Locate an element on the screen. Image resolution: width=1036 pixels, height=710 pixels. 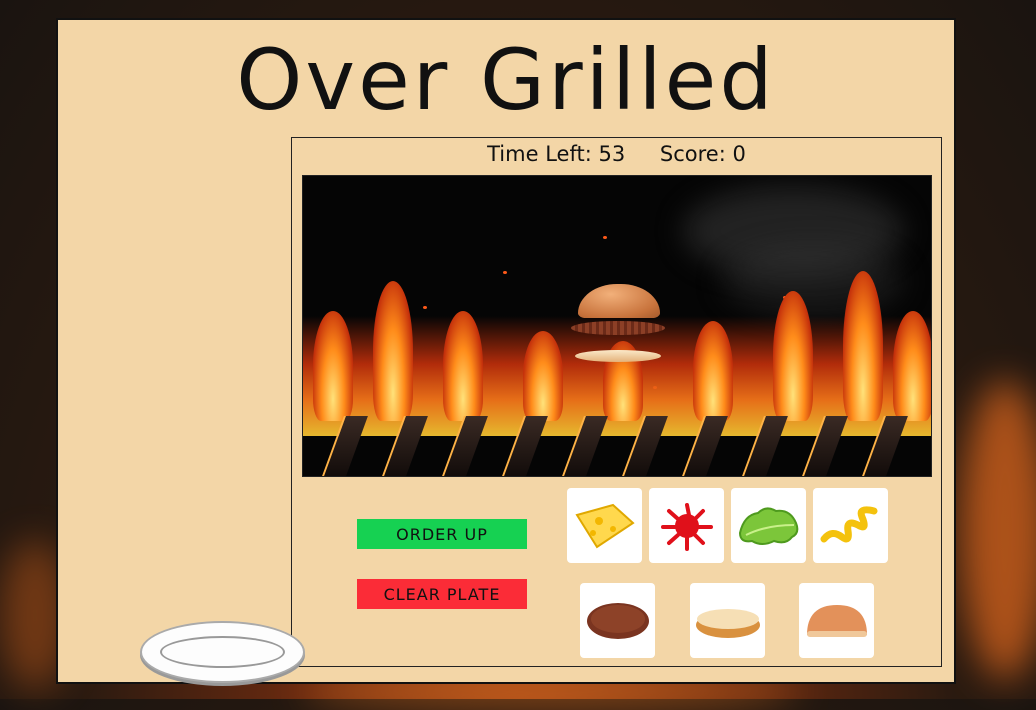
ketchup-icon is located at coordinates (686, 526).